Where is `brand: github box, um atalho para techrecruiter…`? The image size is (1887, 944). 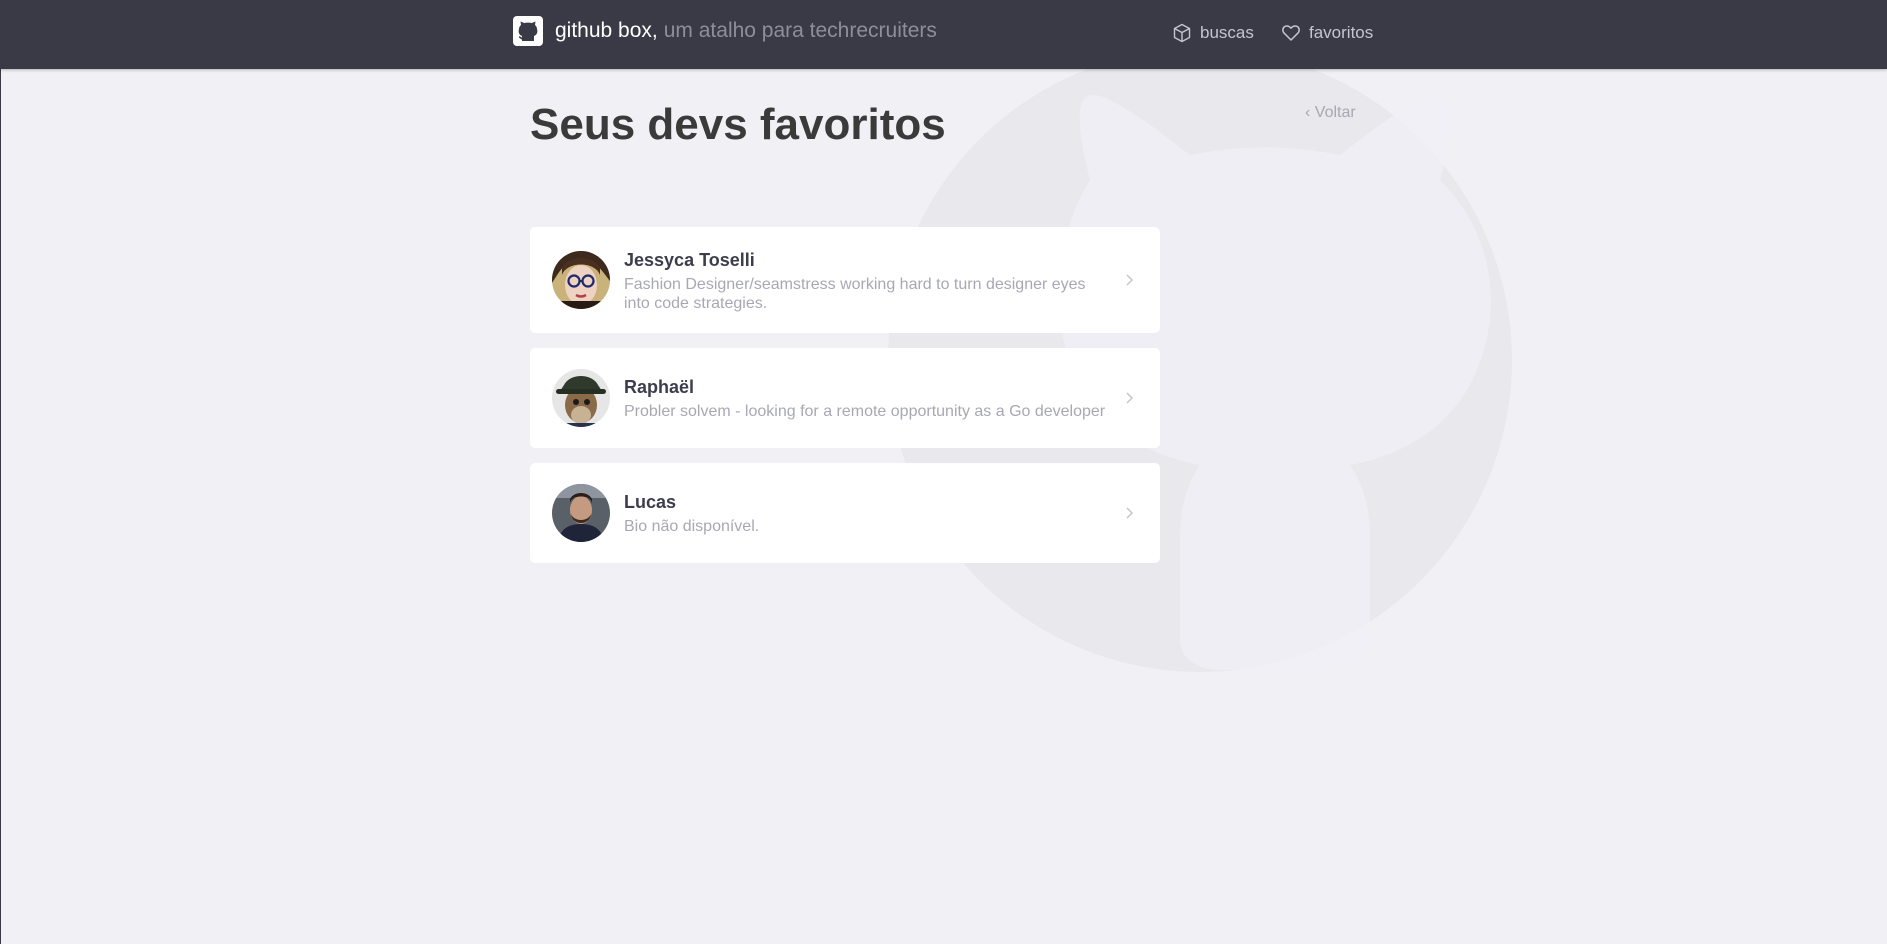
brand: github box, um atalho para techrecruiter… is located at coordinates (725, 31).